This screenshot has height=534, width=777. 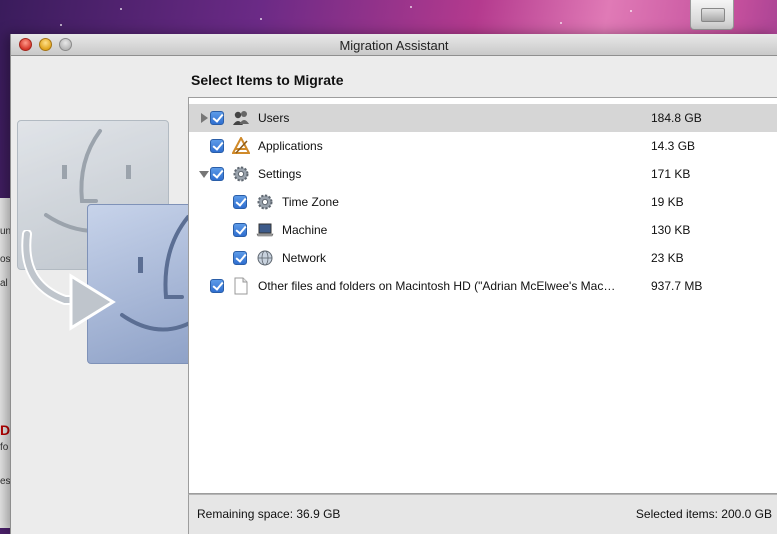 What do you see at coordinates (667, 202) in the screenshot?
I see `item-size: 19 KB` at bounding box center [667, 202].